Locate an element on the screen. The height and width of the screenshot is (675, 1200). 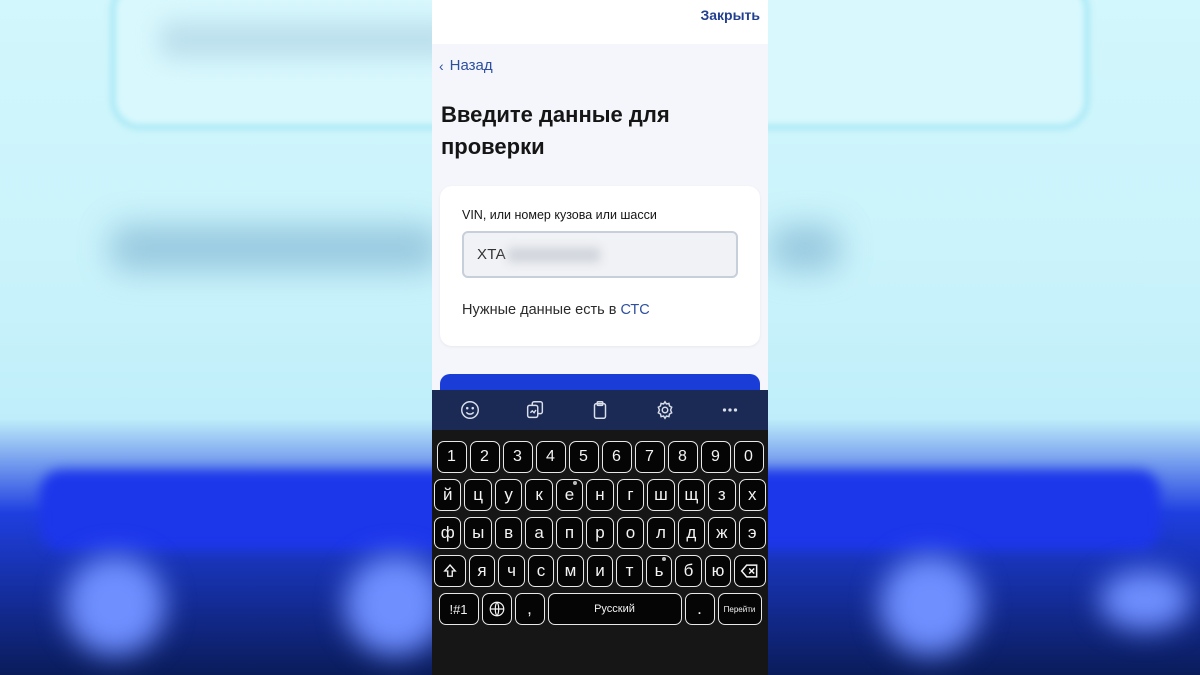
hint-label: Нужные данные есть в is located at coordinates (539, 310).